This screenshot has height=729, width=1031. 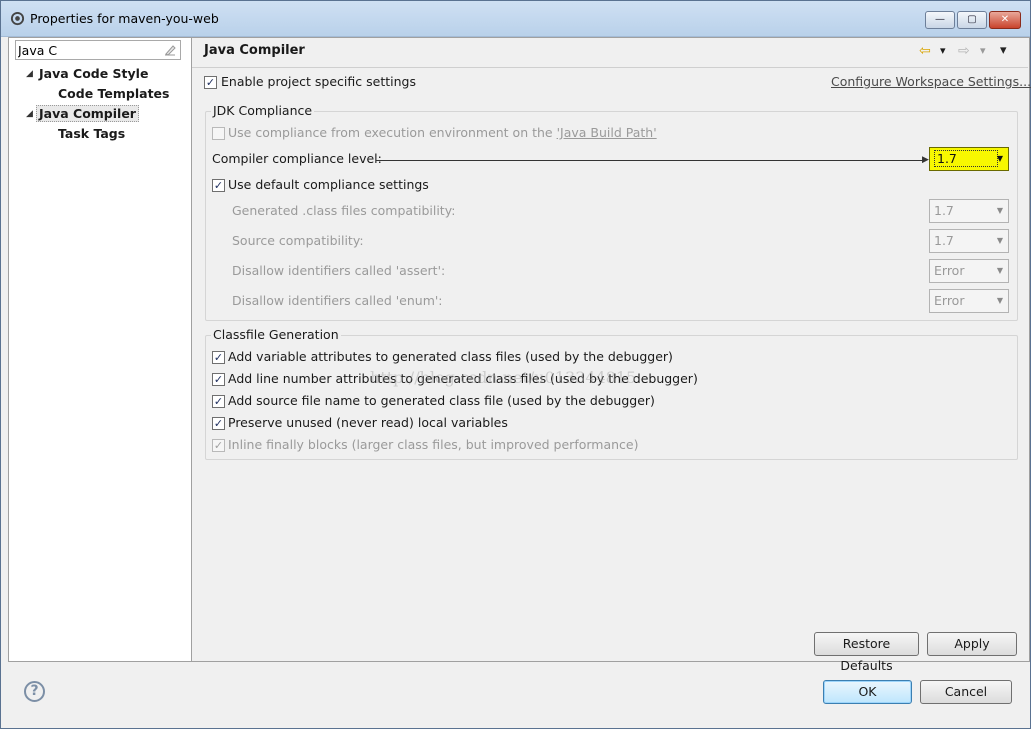 I want to click on forward-arrow-icon: ⇨, so click(x=964, y=51).